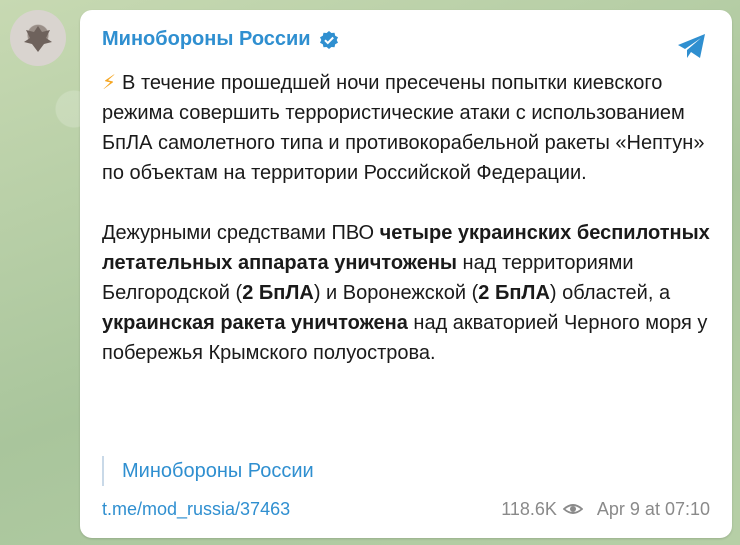  Describe the element at coordinates (529, 509) in the screenshot. I see `views-count: 118.6K` at that location.